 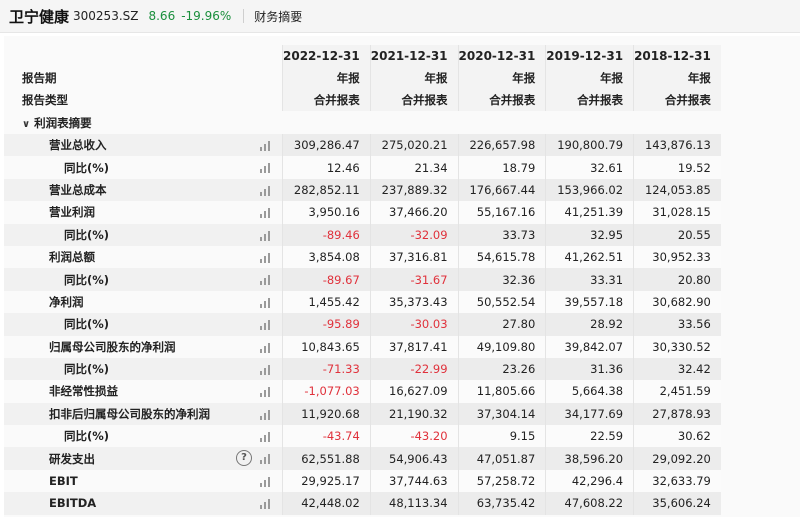 I want to click on row-label: EBITDA, so click(x=143, y=503).